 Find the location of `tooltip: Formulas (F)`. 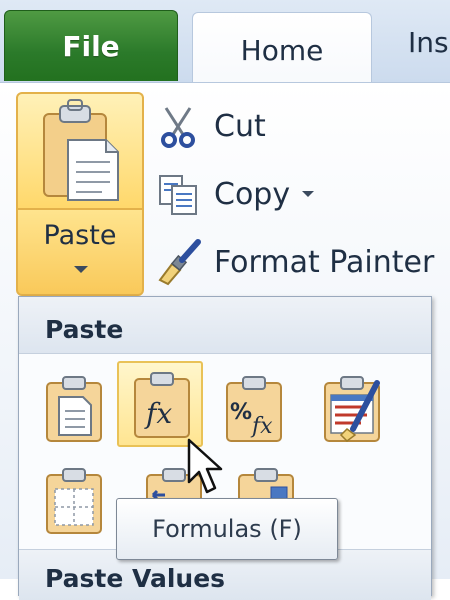

tooltip: Formulas (F) is located at coordinates (227, 529).